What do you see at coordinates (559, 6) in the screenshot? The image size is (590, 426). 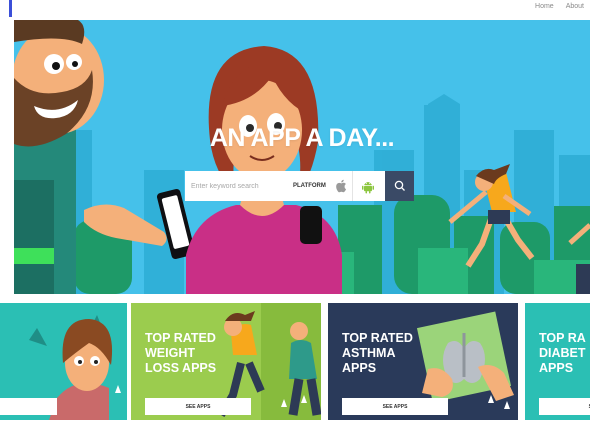 I see `top-nav: Home About` at bounding box center [559, 6].